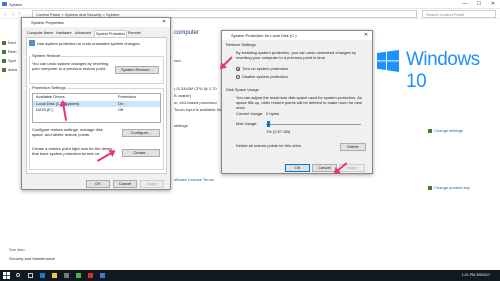  What do you see at coordinates (278, 131) in the screenshot?
I see `max-usage-value: 1% (2.57 GB)` at bounding box center [278, 131].